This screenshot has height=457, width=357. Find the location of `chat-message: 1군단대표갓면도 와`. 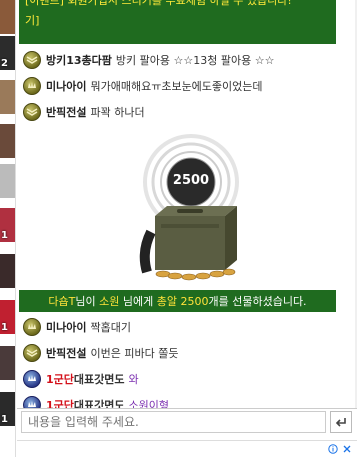

chat-message: 1군단대표갓면도 와 is located at coordinates (81, 379).